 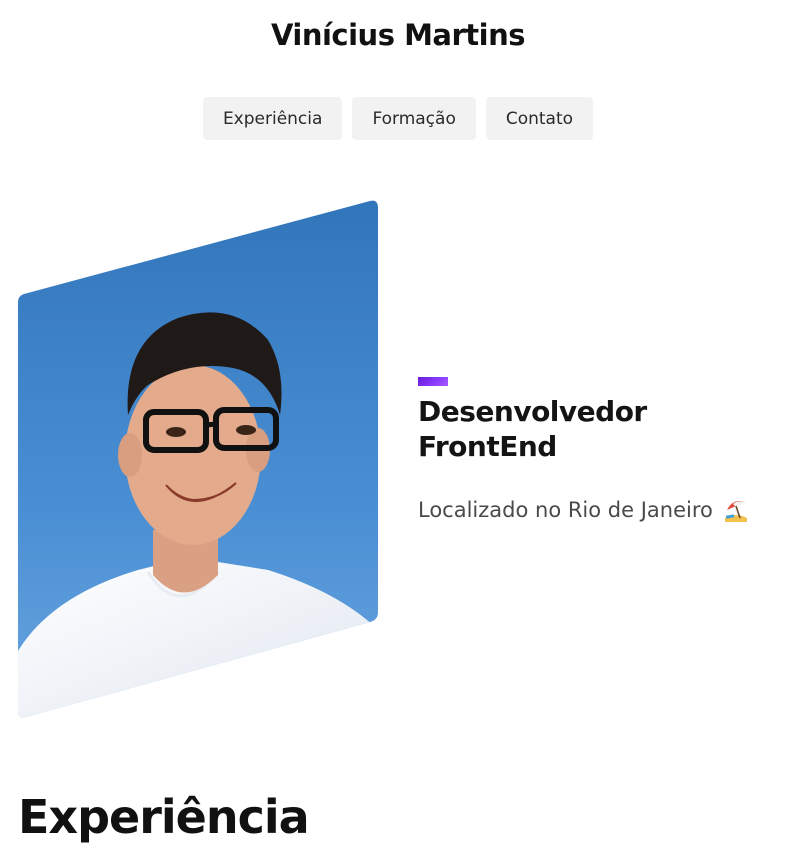 What do you see at coordinates (487, 446) in the screenshot?
I see `role-title-line-2: FrontEnd` at bounding box center [487, 446].